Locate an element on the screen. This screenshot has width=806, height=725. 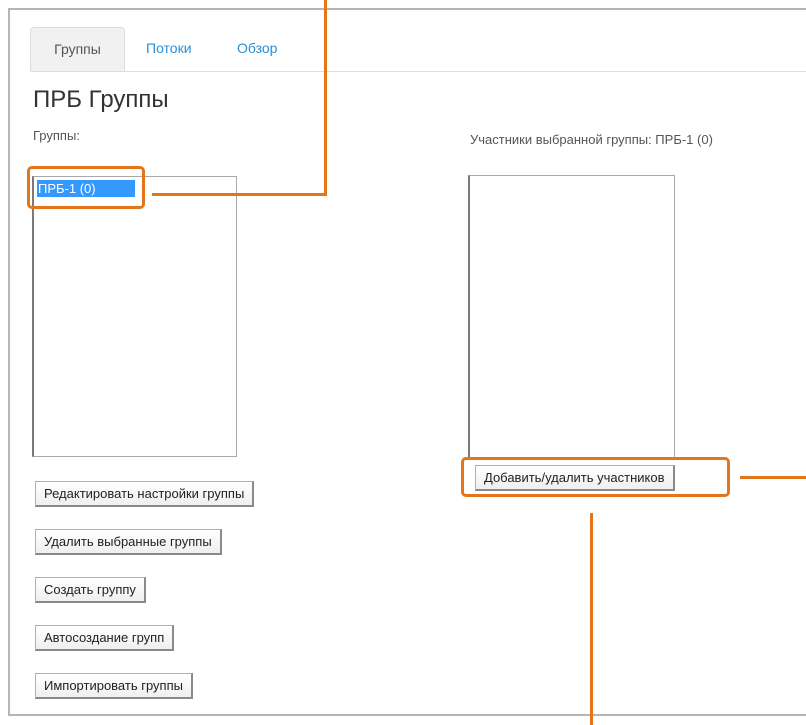
edit-group-settings-button: Редактировать настройки группы is located at coordinates (145, 494).